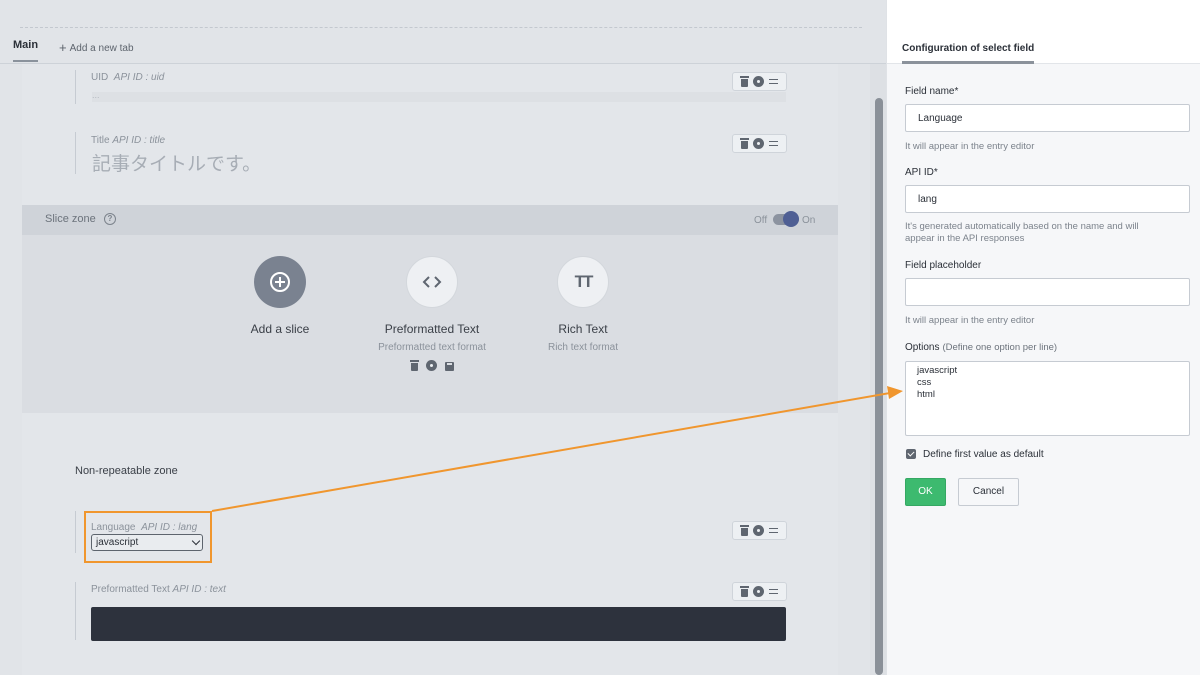  What do you see at coordinates (130, 589) in the screenshot?
I see `text-label-text: Preformatted Text` at bounding box center [130, 589].